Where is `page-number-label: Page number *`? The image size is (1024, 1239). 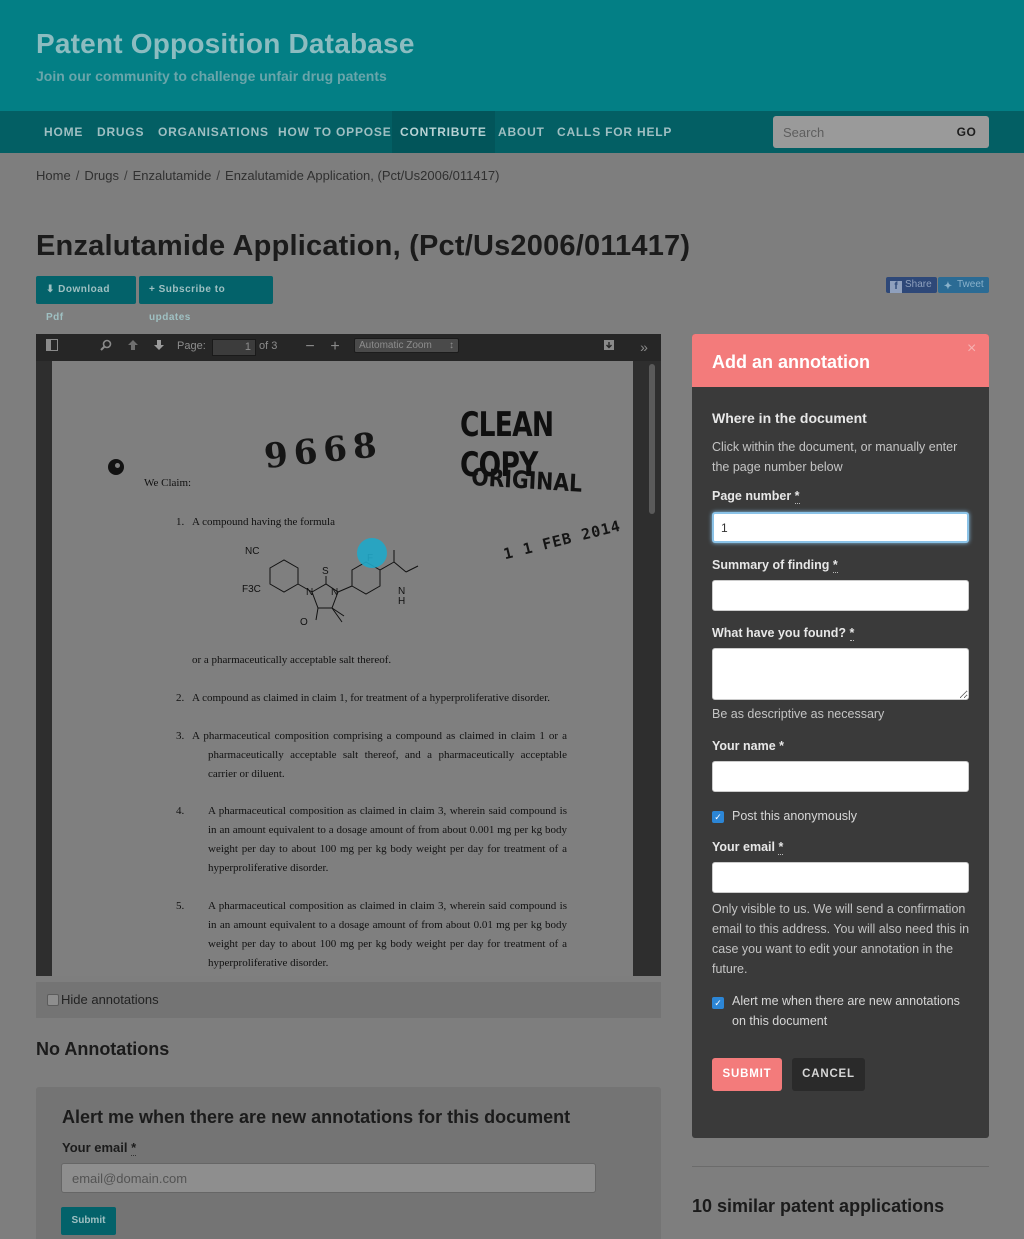 page-number-label: Page number * is located at coordinates (756, 496).